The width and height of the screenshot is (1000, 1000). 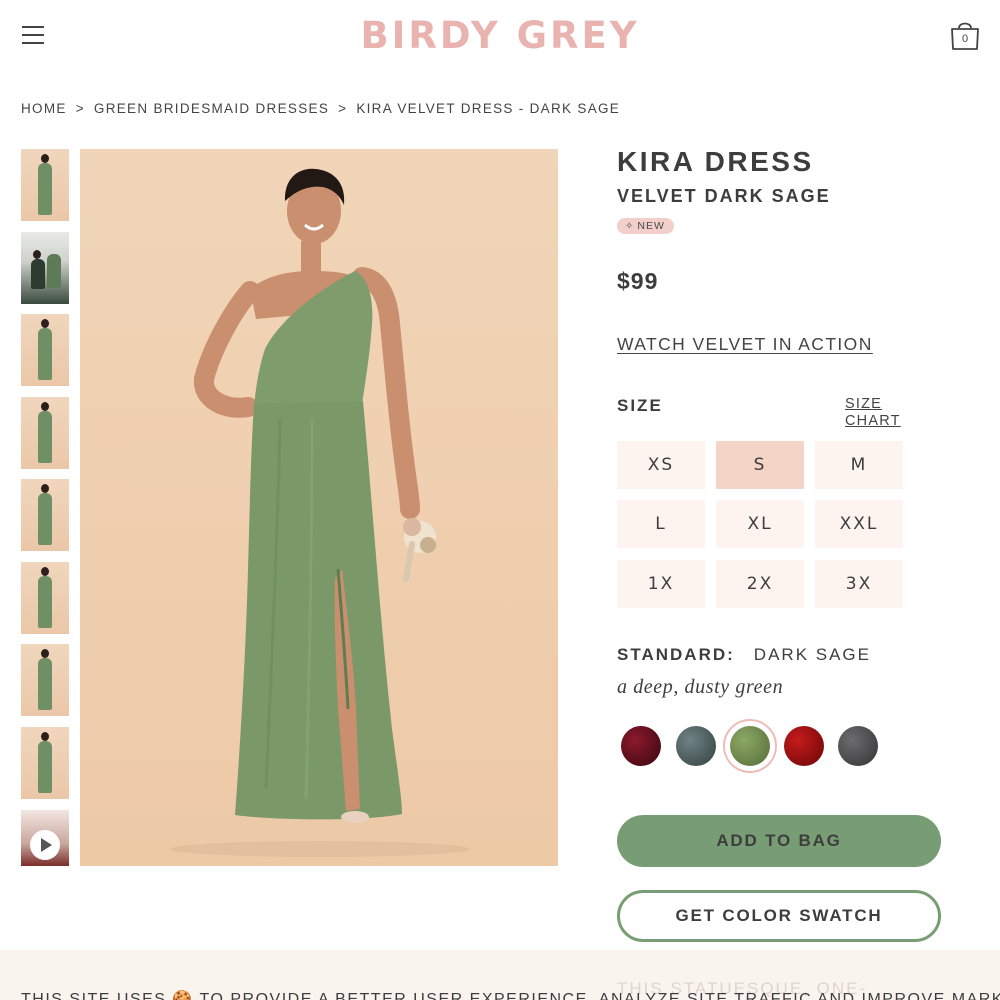 What do you see at coordinates (488, 108) in the screenshot?
I see `breadcrumb-current: KIRA VELVET DRESS - DARK SAGE` at bounding box center [488, 108].